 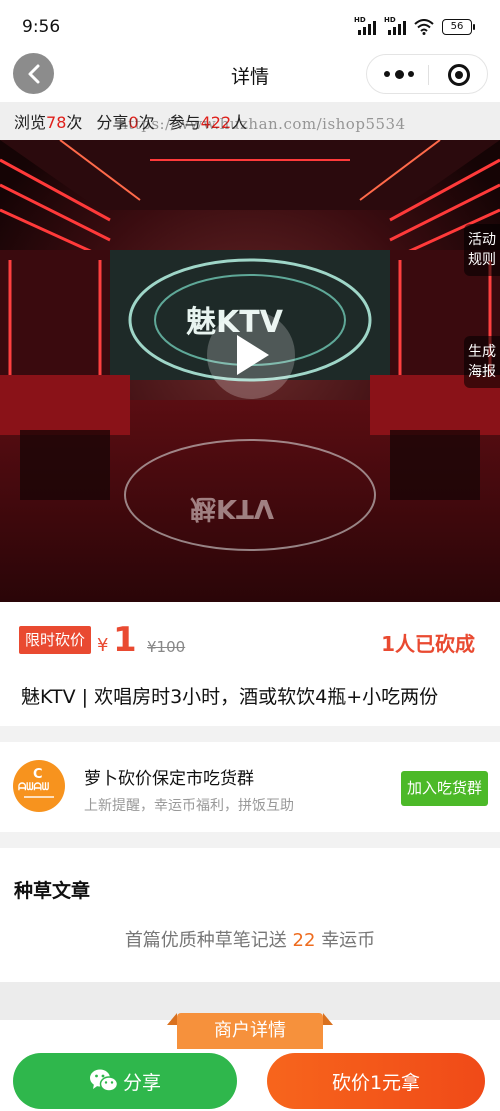 I want to click on tab-line: 活动, so click(x=482, y=240).